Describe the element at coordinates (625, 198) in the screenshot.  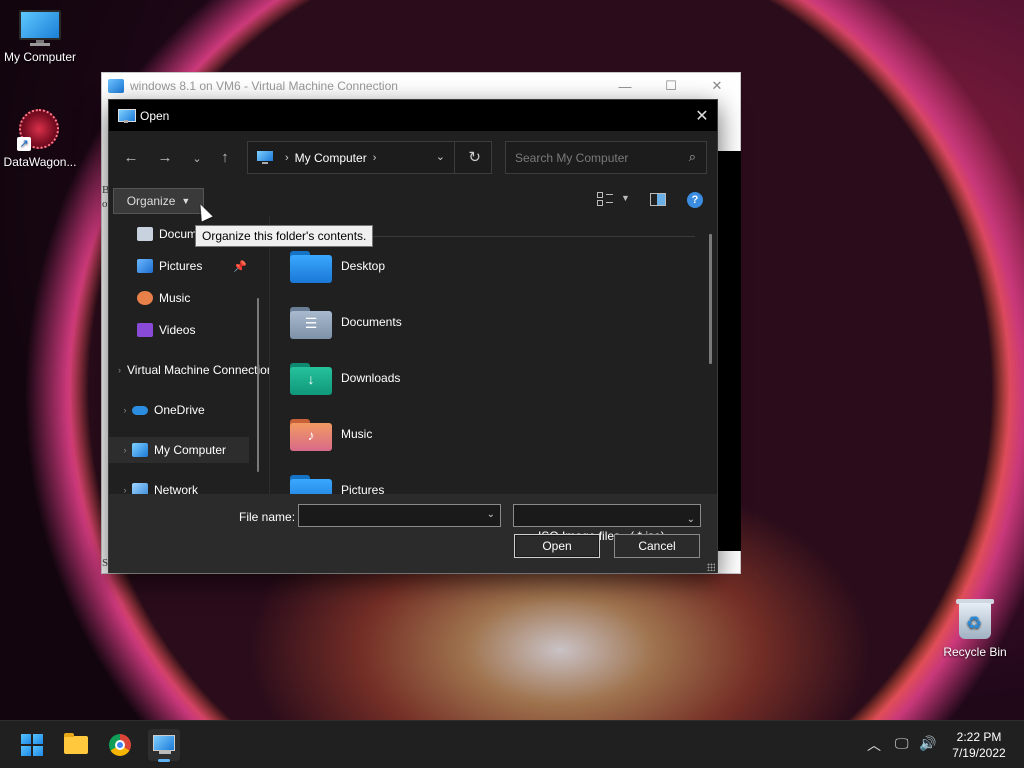
I see `view-options-button: ▼` at that location.